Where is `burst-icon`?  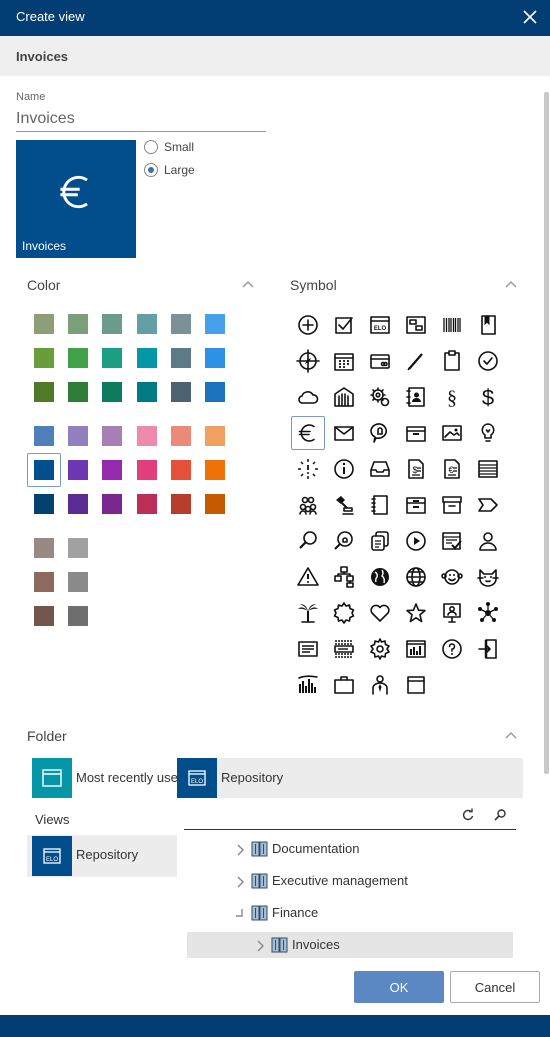
burst-icon is located at coordinates (308, 469).